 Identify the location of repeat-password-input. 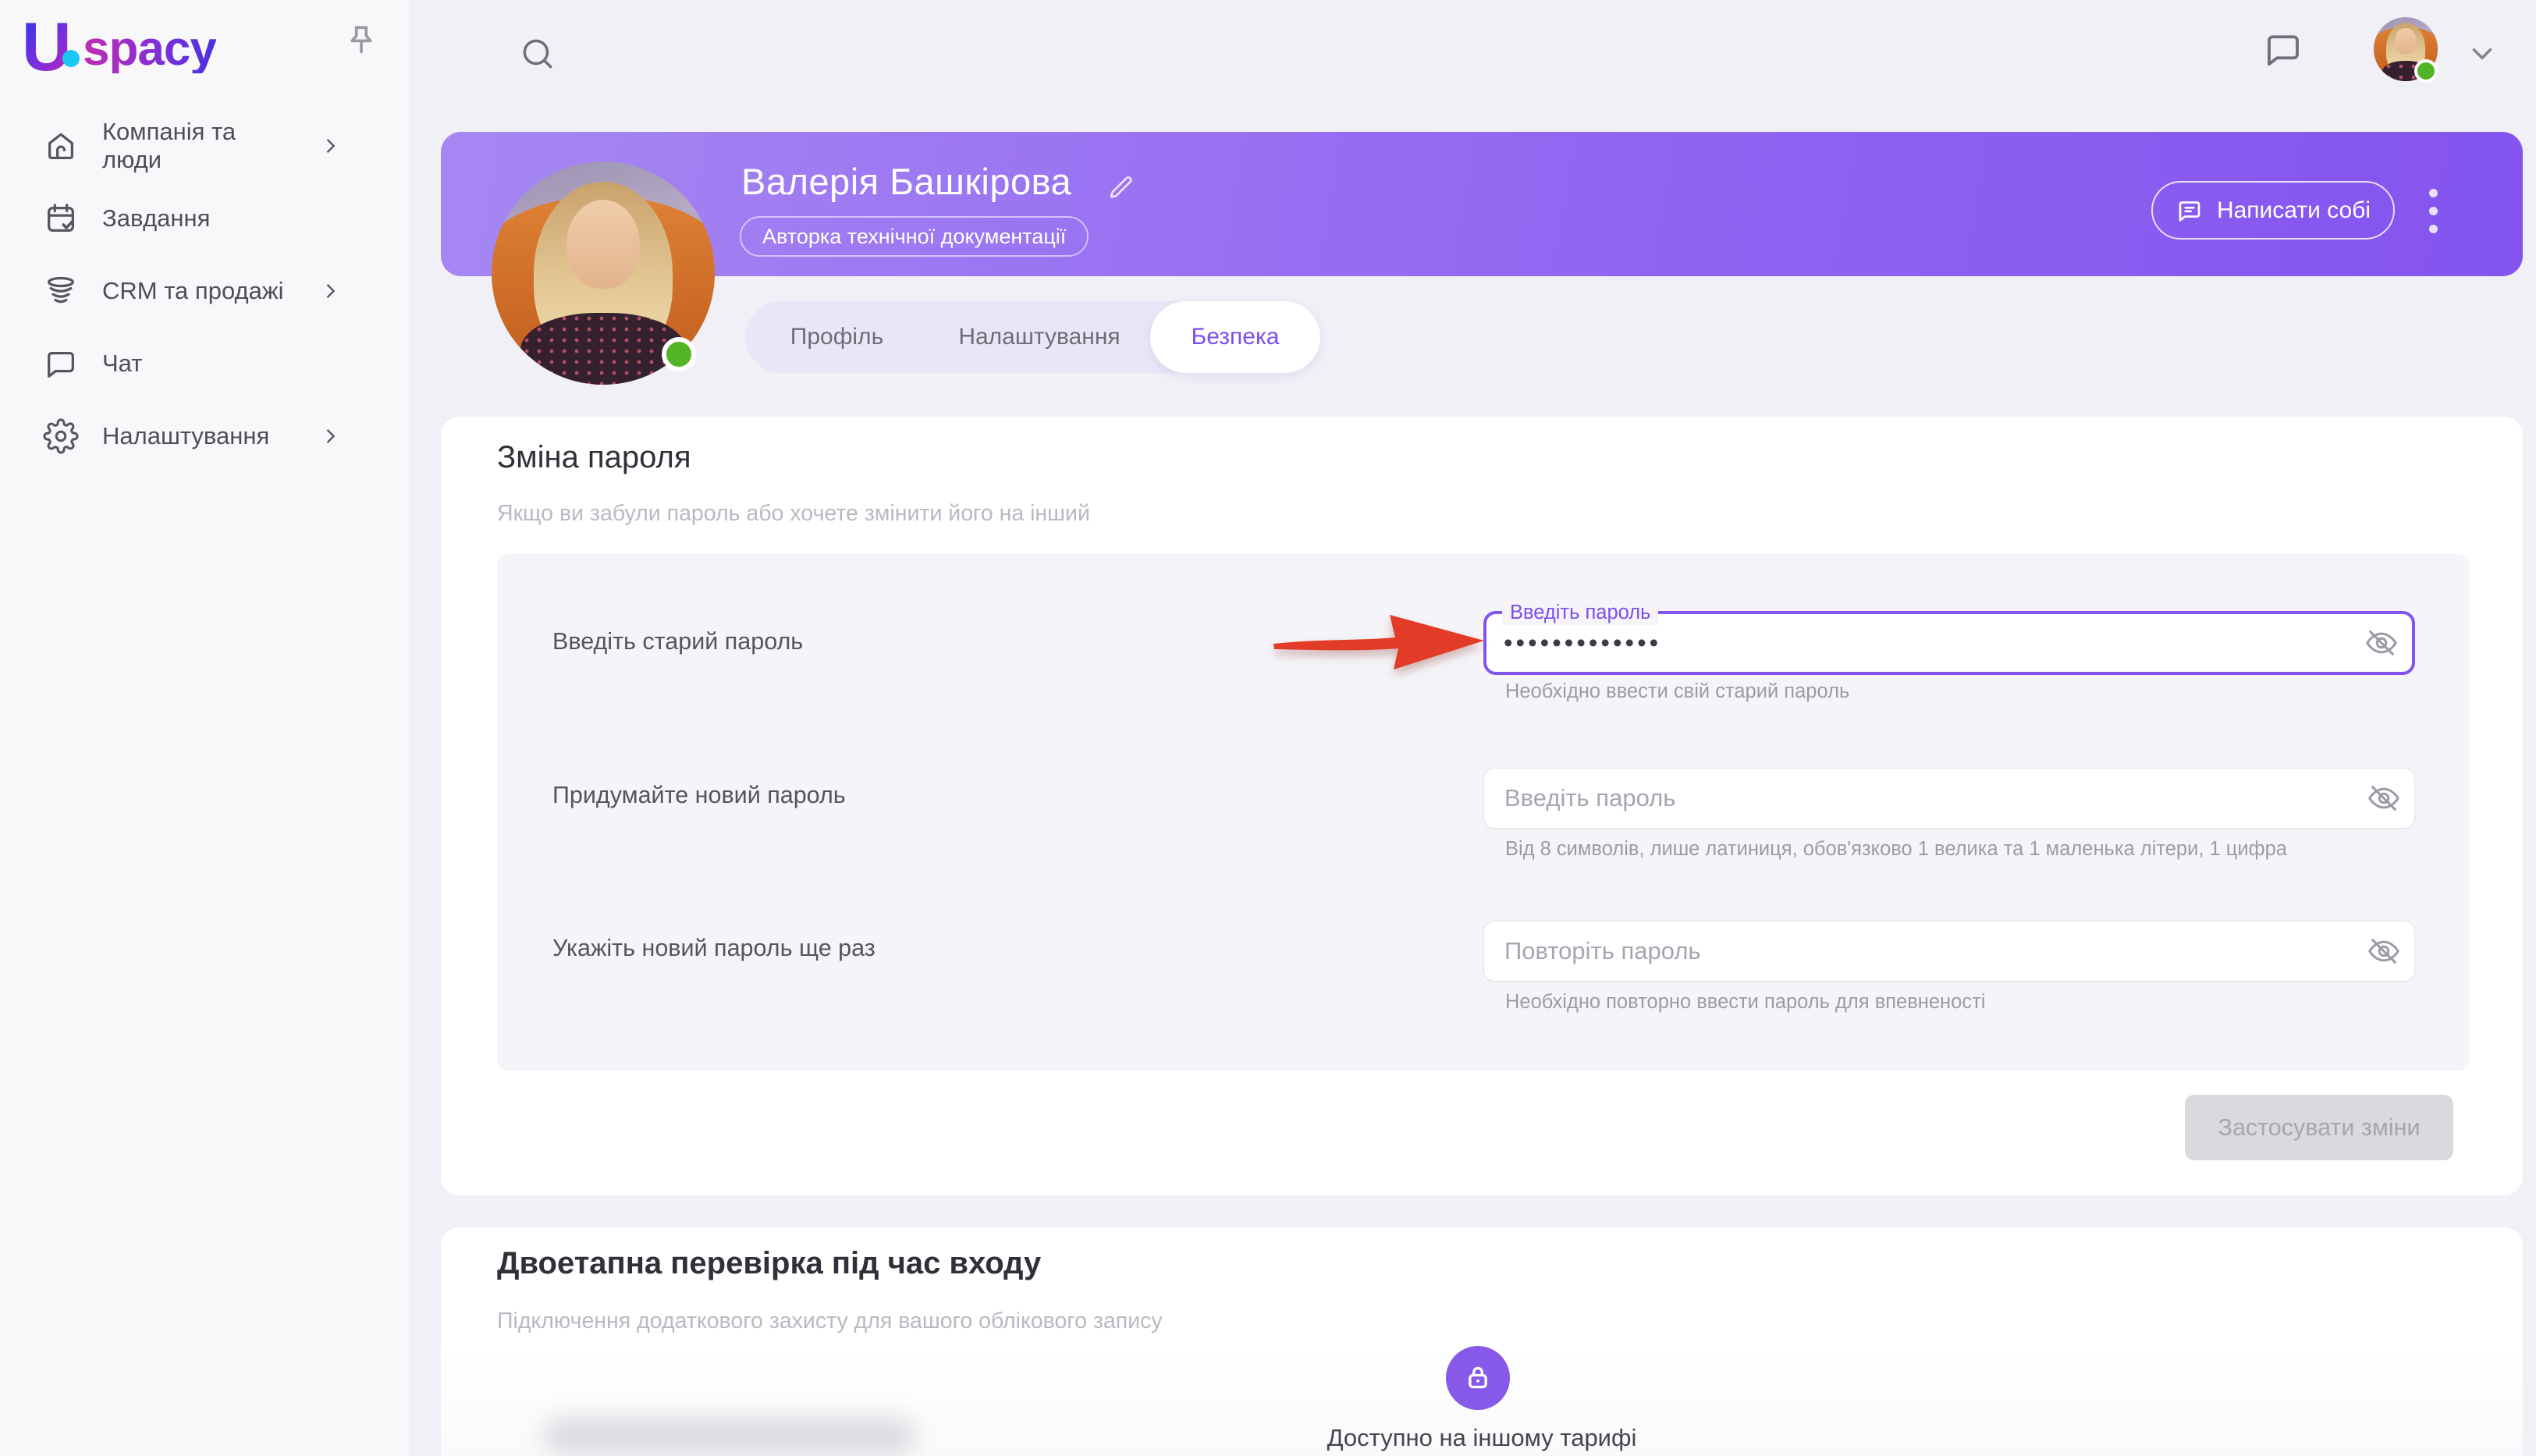
(1949, 951).